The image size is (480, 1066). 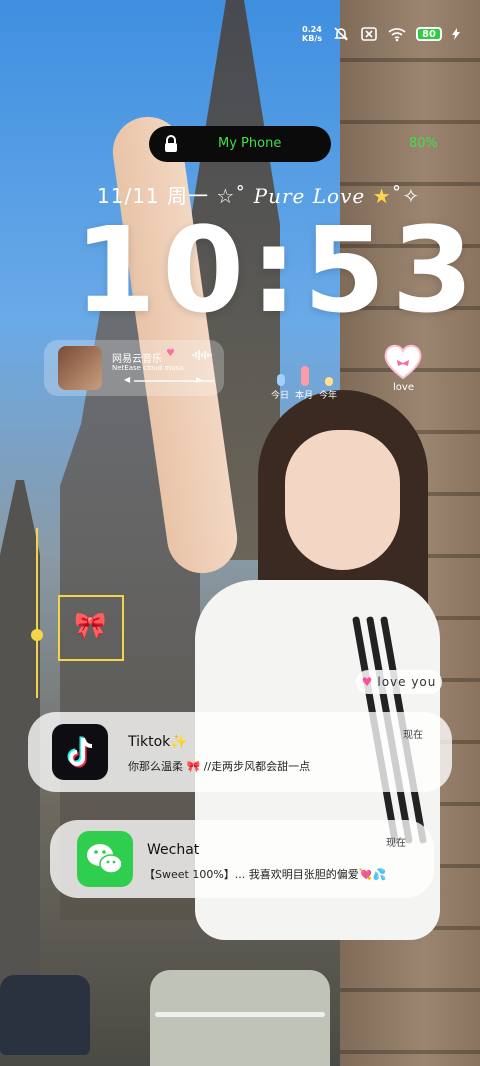 What do you see at coordinates (80, 368) in the screenshot?
I see `album-art` at bounding box center [80, 368].